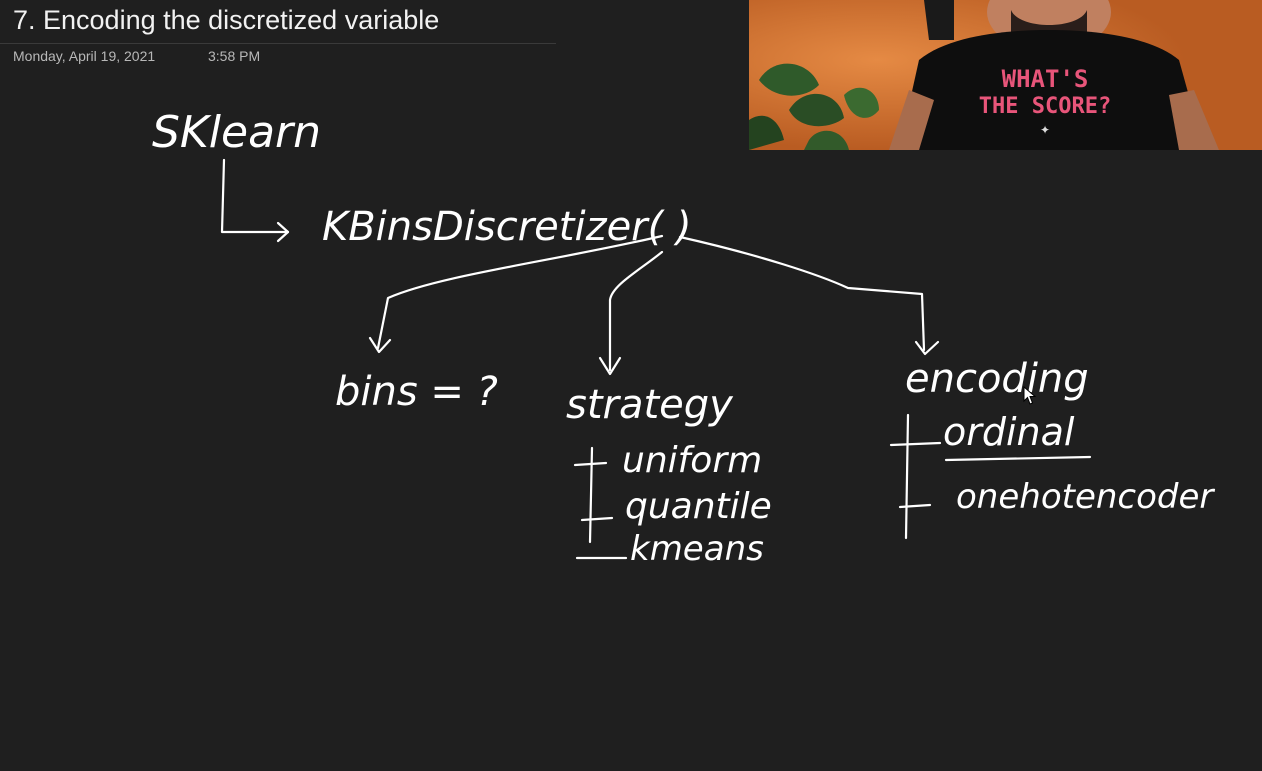 The height and width of the screenshot is (771, 1262). What do you see at coordinates (416, 392) in the screenshot?
I see `note-bins: bins = ?` at bounding box center [416, 392].